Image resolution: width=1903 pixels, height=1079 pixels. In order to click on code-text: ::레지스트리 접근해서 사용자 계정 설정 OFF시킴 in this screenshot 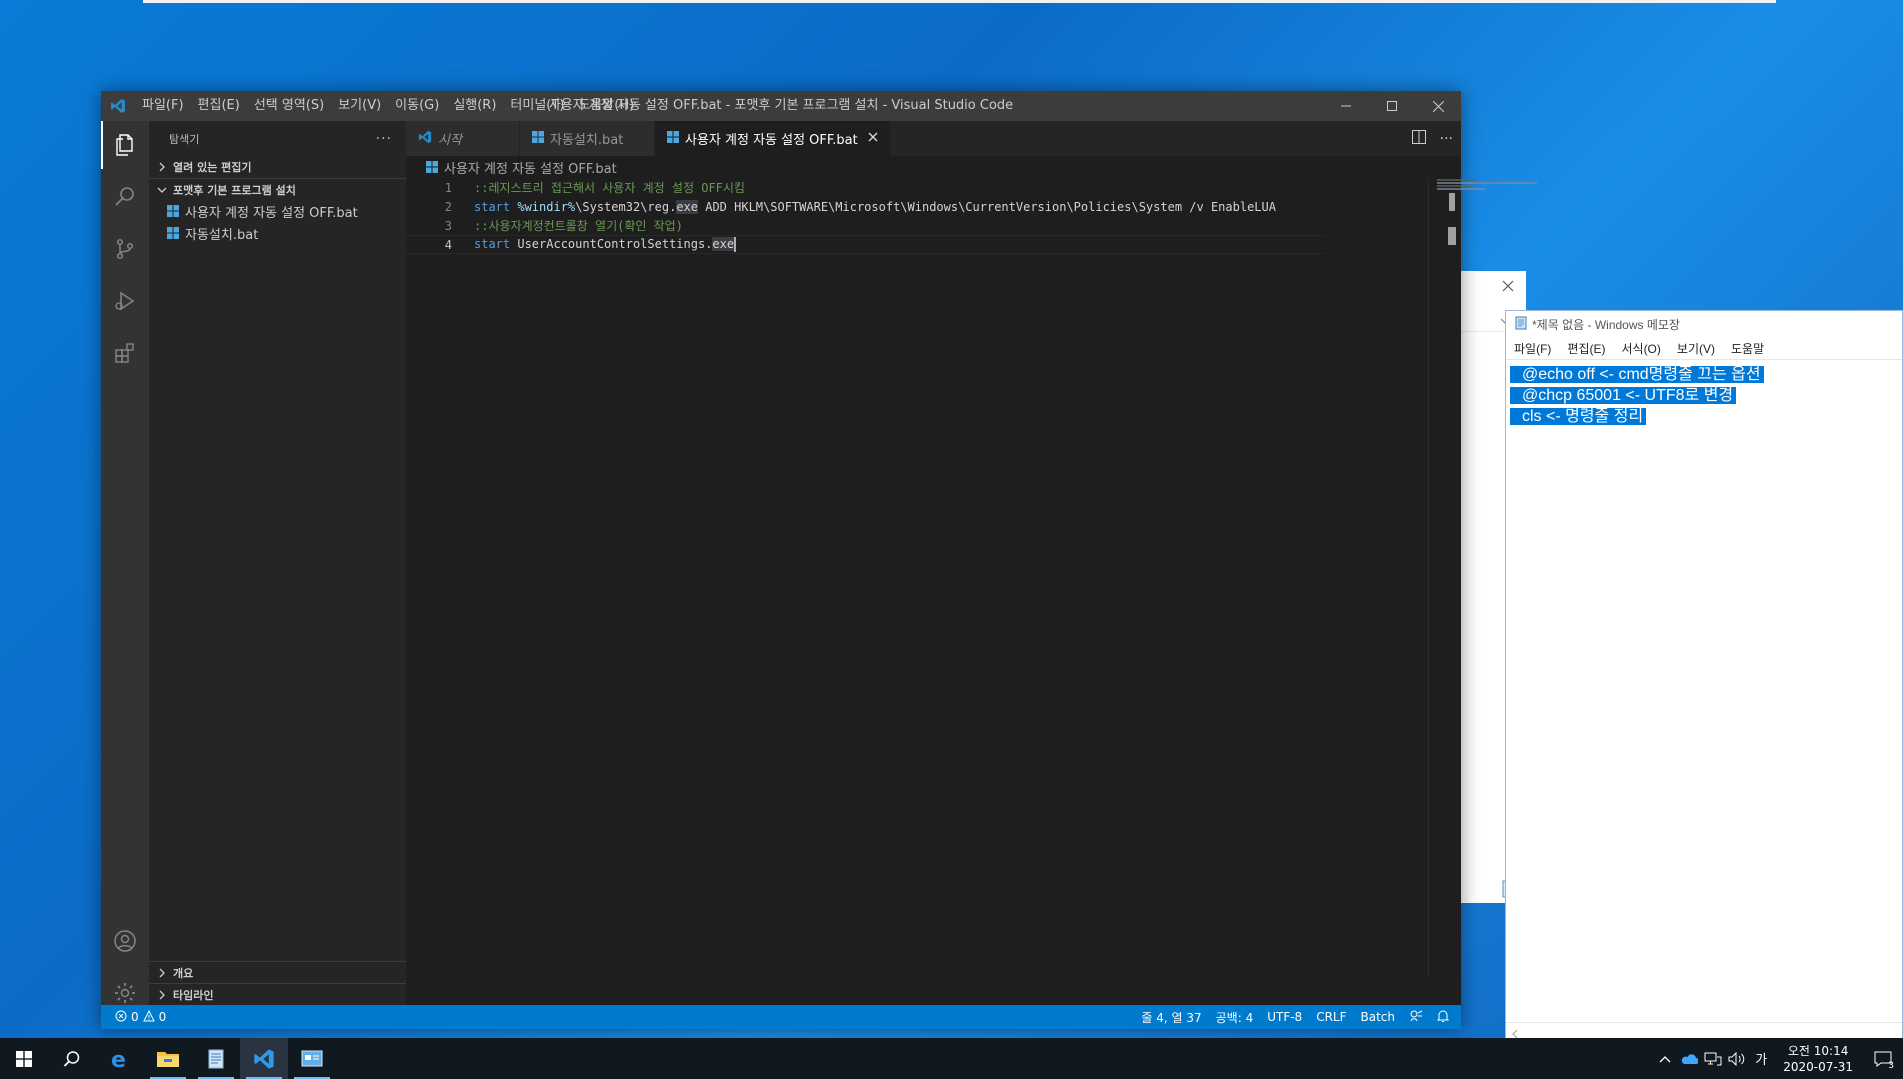, I will do `click(609, 188)`.